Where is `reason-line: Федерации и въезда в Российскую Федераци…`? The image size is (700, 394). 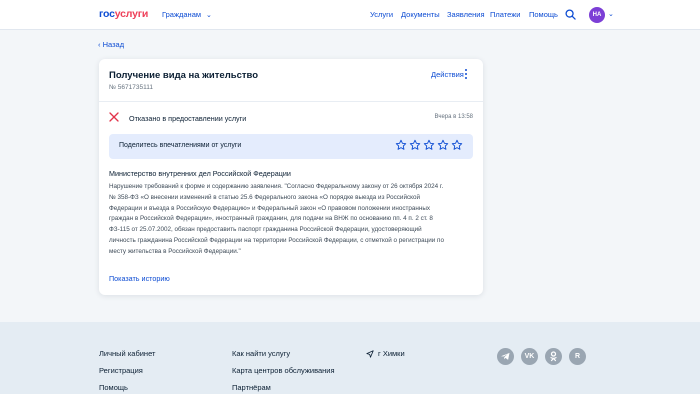 reason-line: Федерации и въезда в Российскую Федераци… is located at coordinates (270, 208).